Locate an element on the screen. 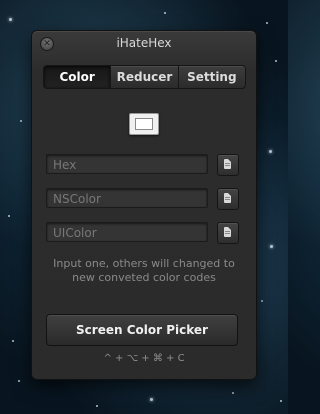 This screenshot has height=414, width=320. tab-bar: Color Reducer Setting is located at coordinates (144, 77).